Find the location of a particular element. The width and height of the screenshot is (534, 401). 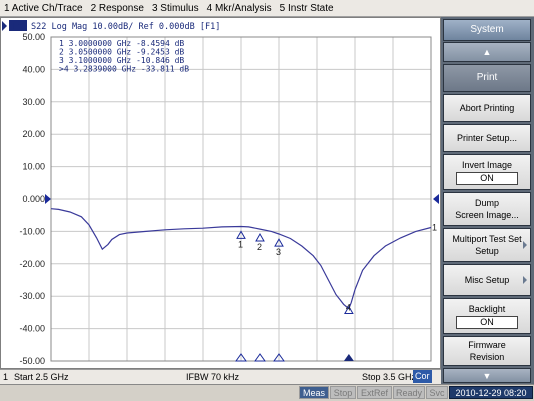

start-frequency: Start 2.5 GHz is located at coordinates (41, 377).